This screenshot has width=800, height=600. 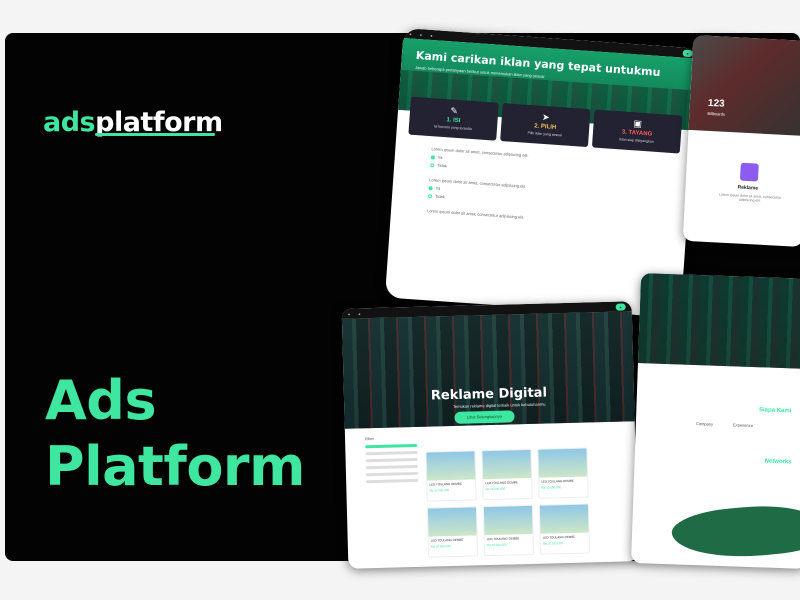 I want to click on hero-title: Ads Platform, so click(x=175, y=433).